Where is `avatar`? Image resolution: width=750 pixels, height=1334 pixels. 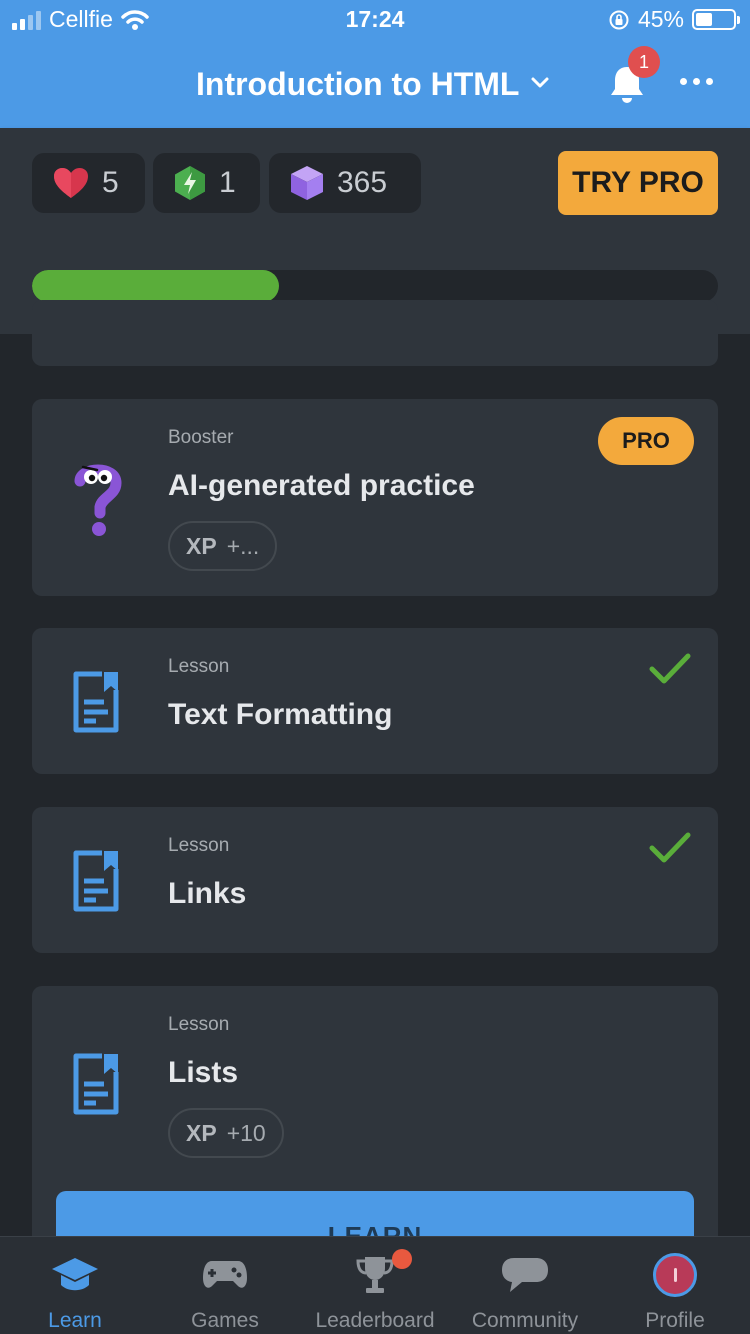
avatar is located at coordinates (675, 1275).